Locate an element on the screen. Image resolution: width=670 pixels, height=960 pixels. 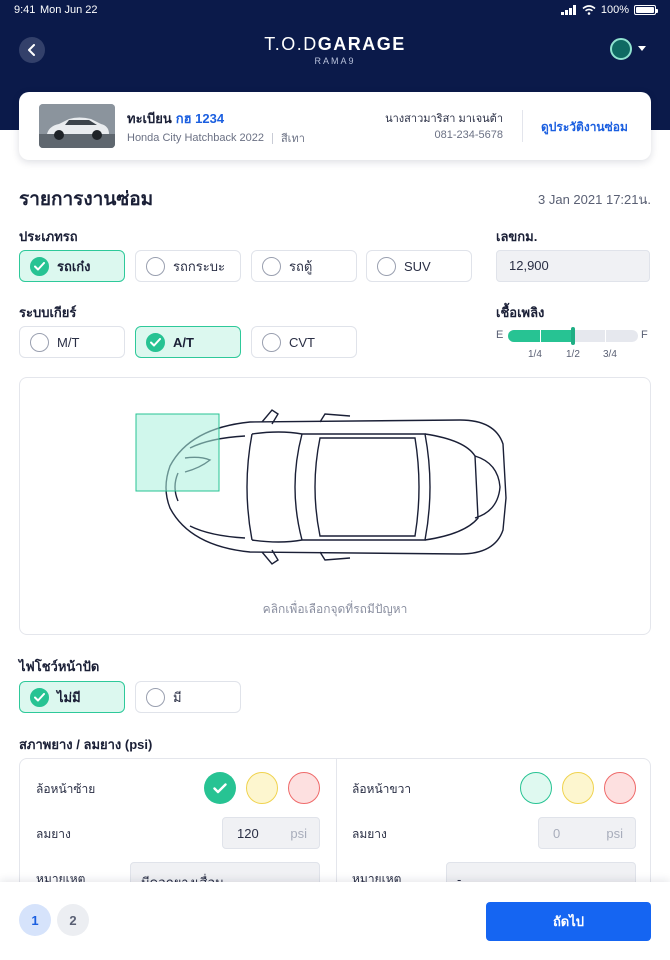
brand-prefix: T.O.D is located at coordinates (291, 44).